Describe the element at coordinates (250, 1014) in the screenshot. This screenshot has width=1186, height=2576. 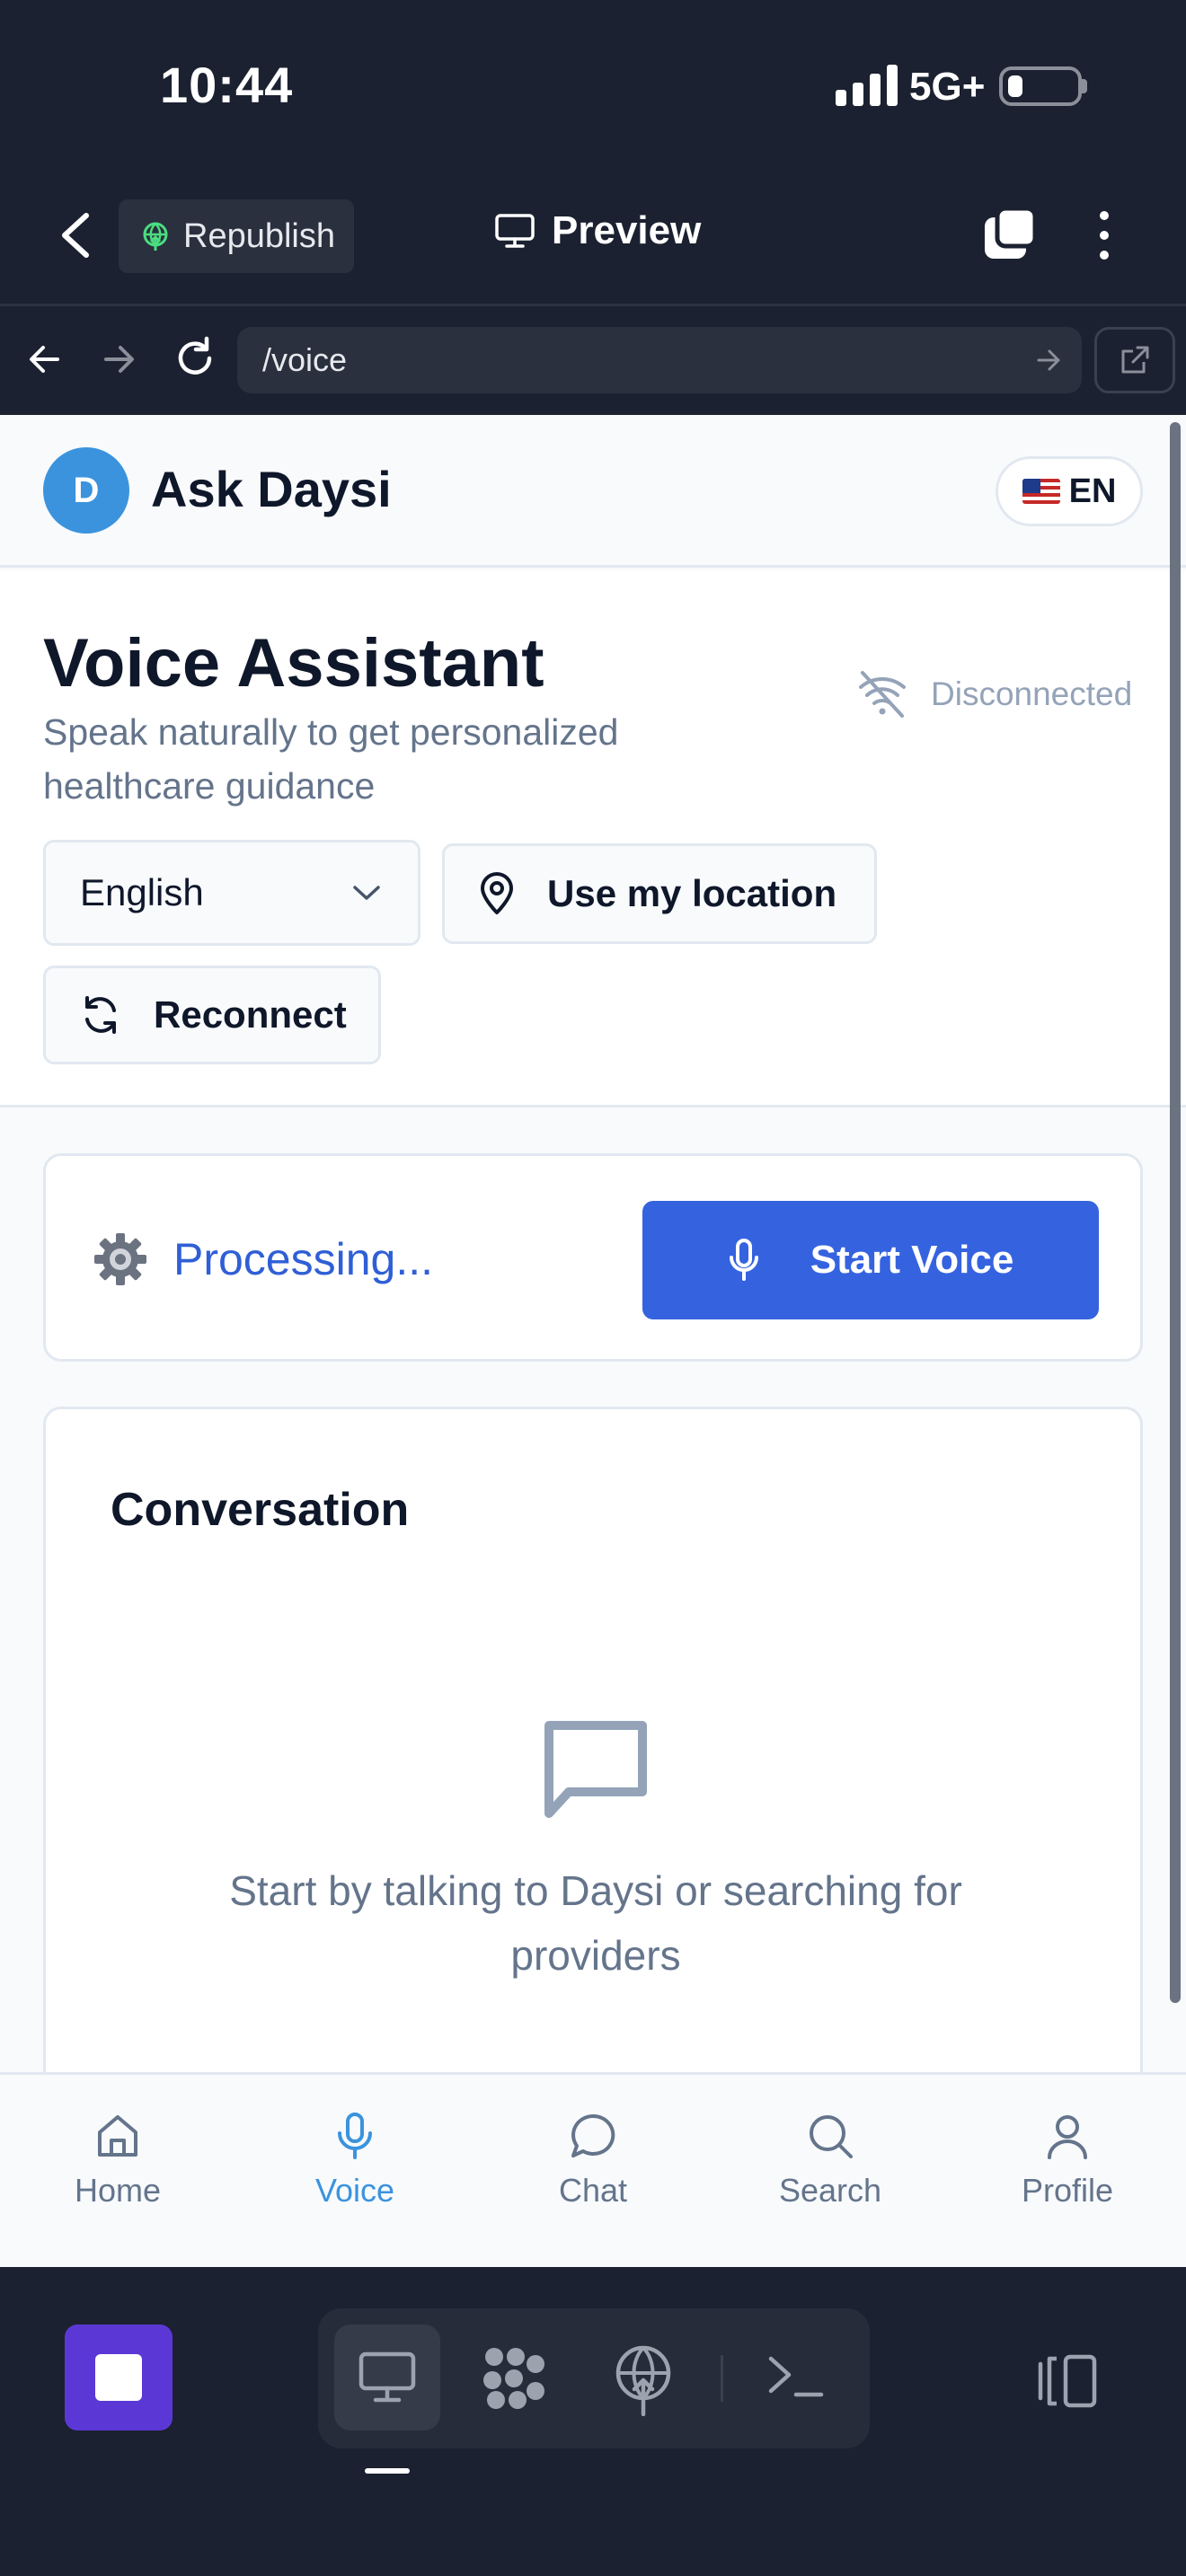
I see `reconnect-label: Reconnect` at that location.